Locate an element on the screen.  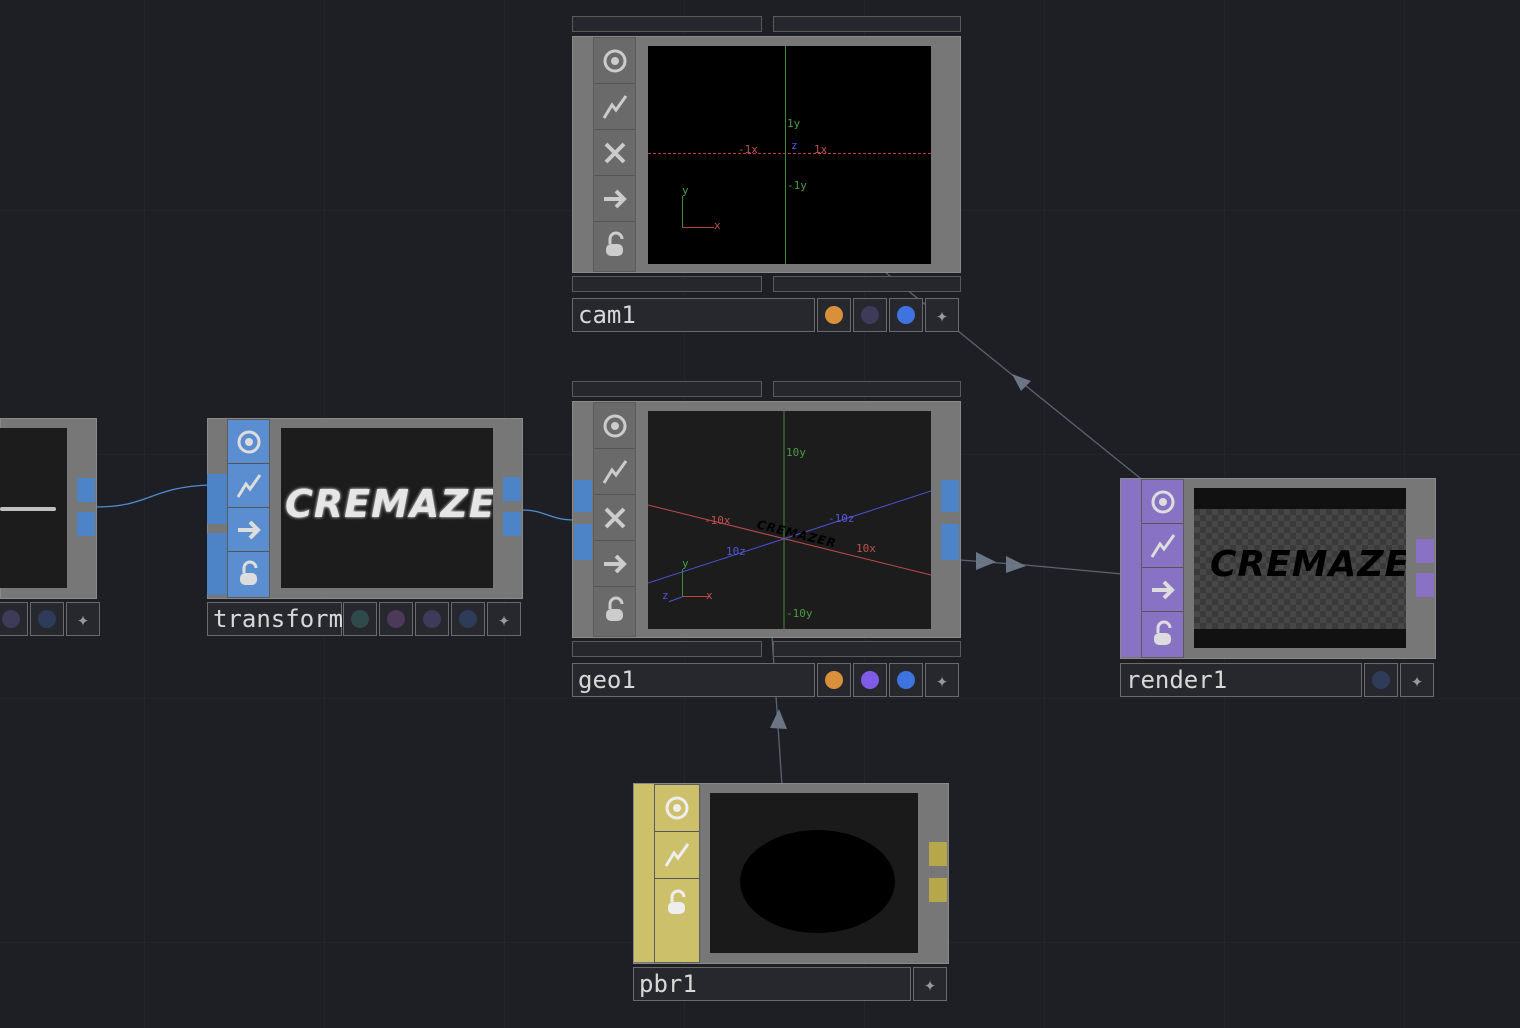
node-name-label: transform1 is located at coordinates (282, 619).